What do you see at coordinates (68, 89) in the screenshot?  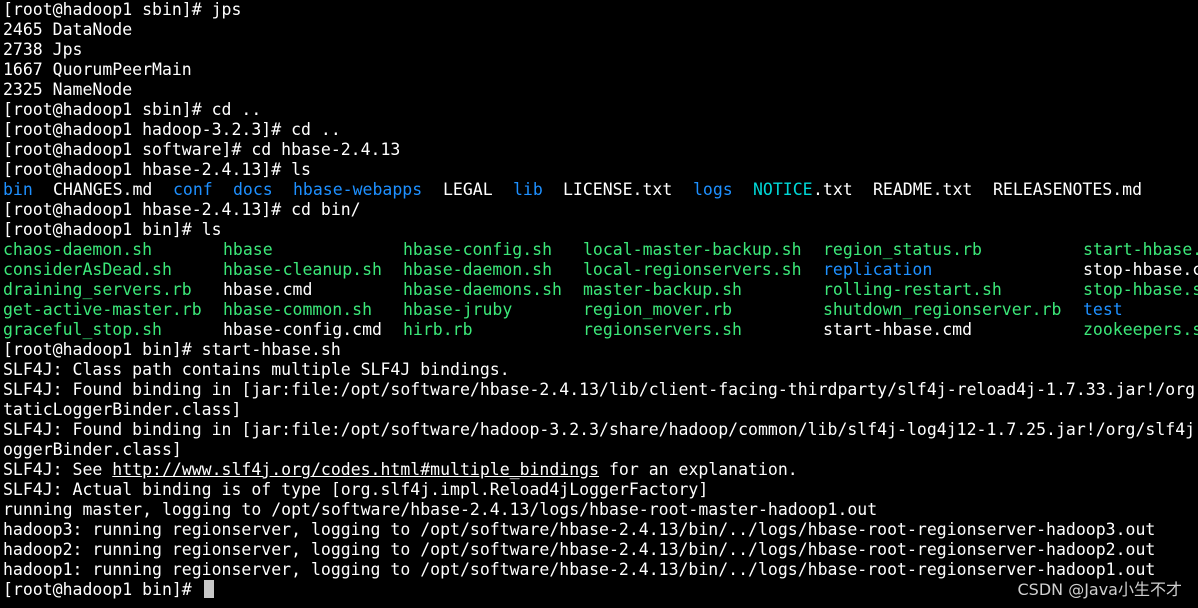 I see `terminal-line: 2325 NameNode` at bounding box center [68, 89].